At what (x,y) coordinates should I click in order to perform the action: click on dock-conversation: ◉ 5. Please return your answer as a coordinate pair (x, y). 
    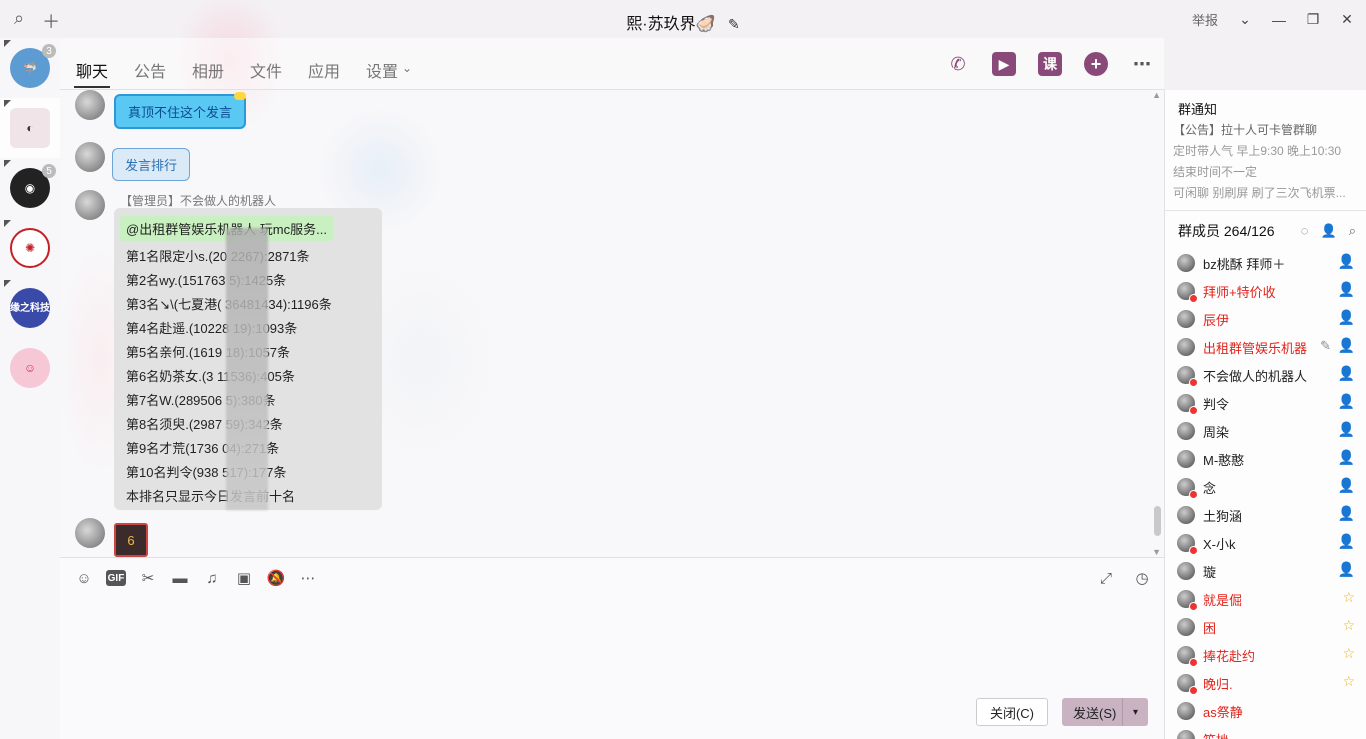
    Looking at the image, I should click on (30, 188).